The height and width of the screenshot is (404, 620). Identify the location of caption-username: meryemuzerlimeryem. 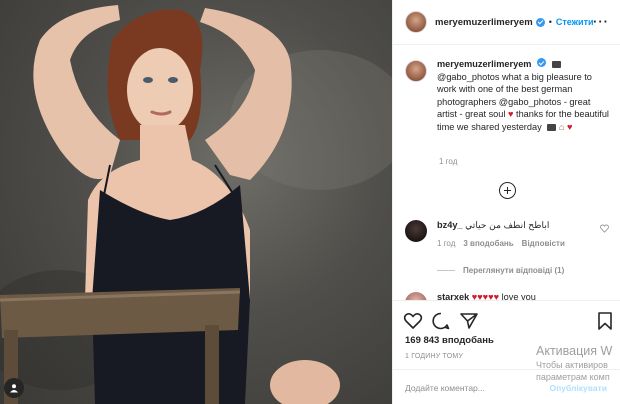
(484, 64).